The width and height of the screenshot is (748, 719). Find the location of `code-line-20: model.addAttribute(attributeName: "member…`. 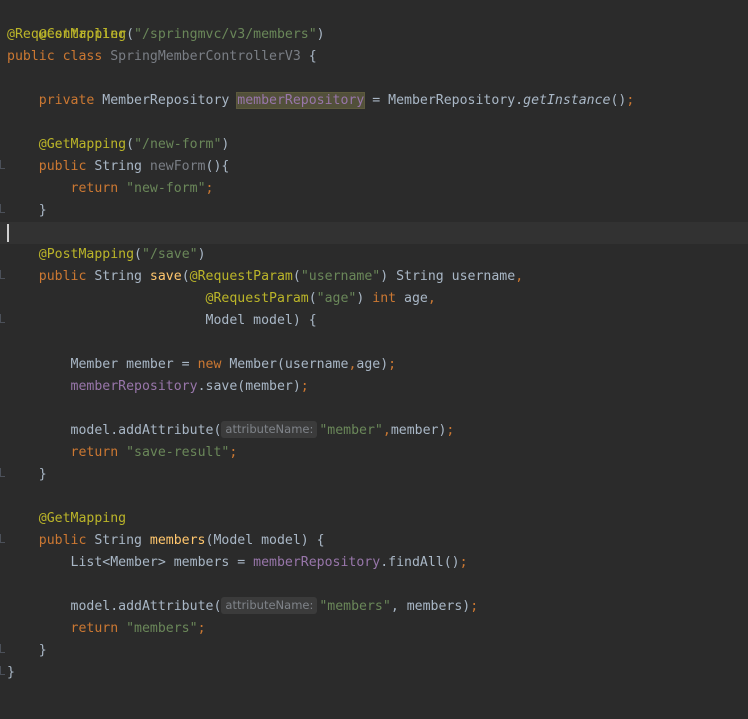

code-line-20: model.addAttribute(attributeName: "member… is located at coordinates (374, 431).